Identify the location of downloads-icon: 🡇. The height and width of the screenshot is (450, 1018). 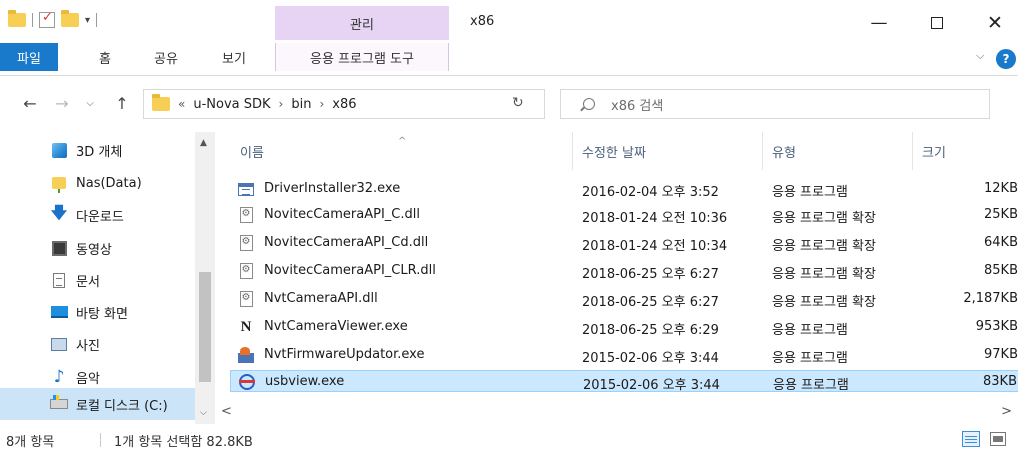
(59, 212).